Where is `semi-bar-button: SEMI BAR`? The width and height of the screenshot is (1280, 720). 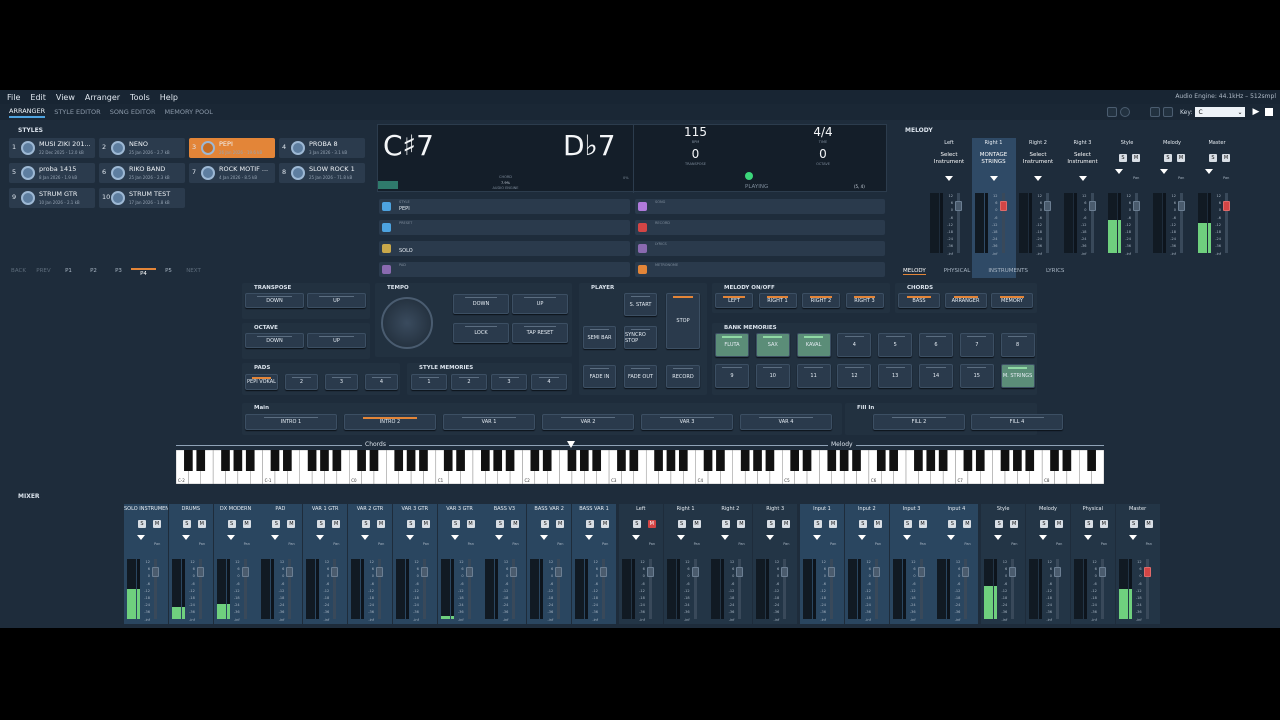 semi-bar-button: SEMI BAR is located at coordinates (599, 337).